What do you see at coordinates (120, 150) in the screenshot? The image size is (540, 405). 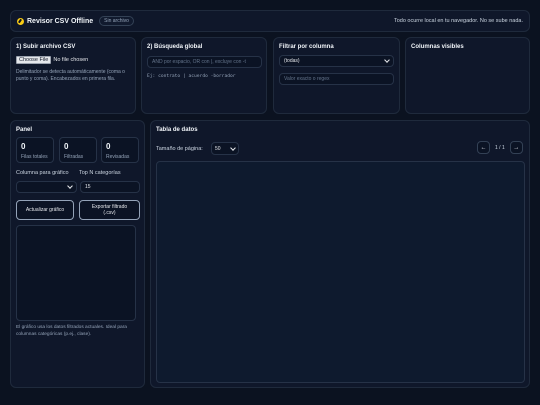 I see `stat-reviewed: 0 Revisadas` at bounding box center [120, 150].